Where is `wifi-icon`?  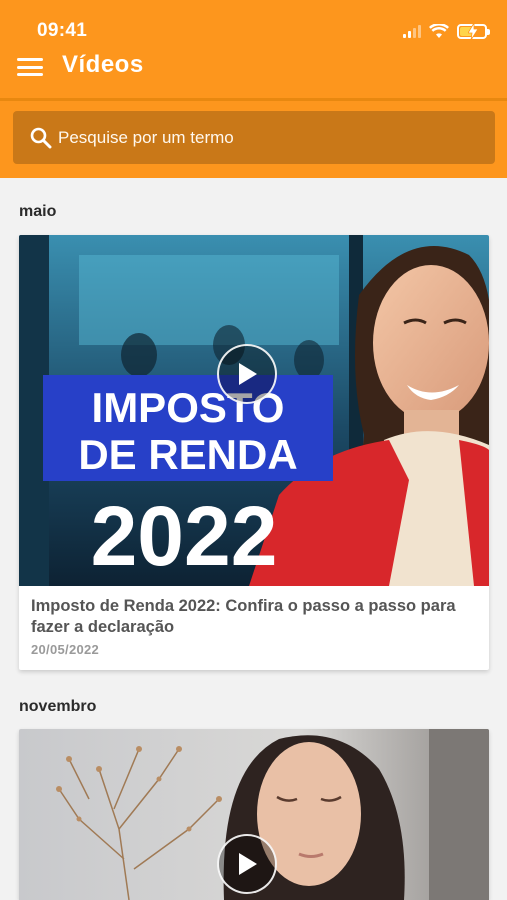 wifi-icon is located at coordinates (439, 30).